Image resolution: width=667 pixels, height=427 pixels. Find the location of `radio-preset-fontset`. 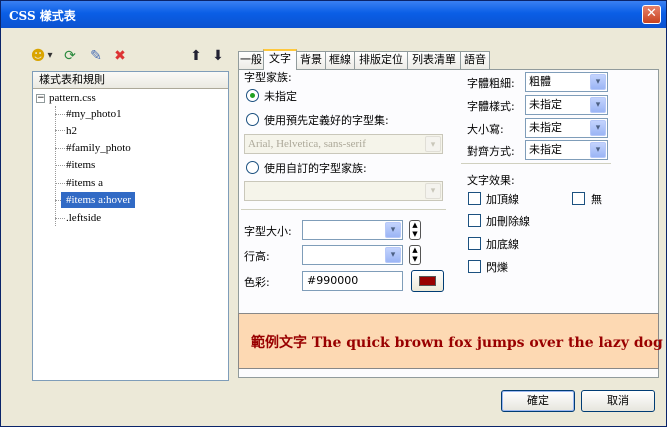

radio-preset-fontset is located at coordinates (252, 119).